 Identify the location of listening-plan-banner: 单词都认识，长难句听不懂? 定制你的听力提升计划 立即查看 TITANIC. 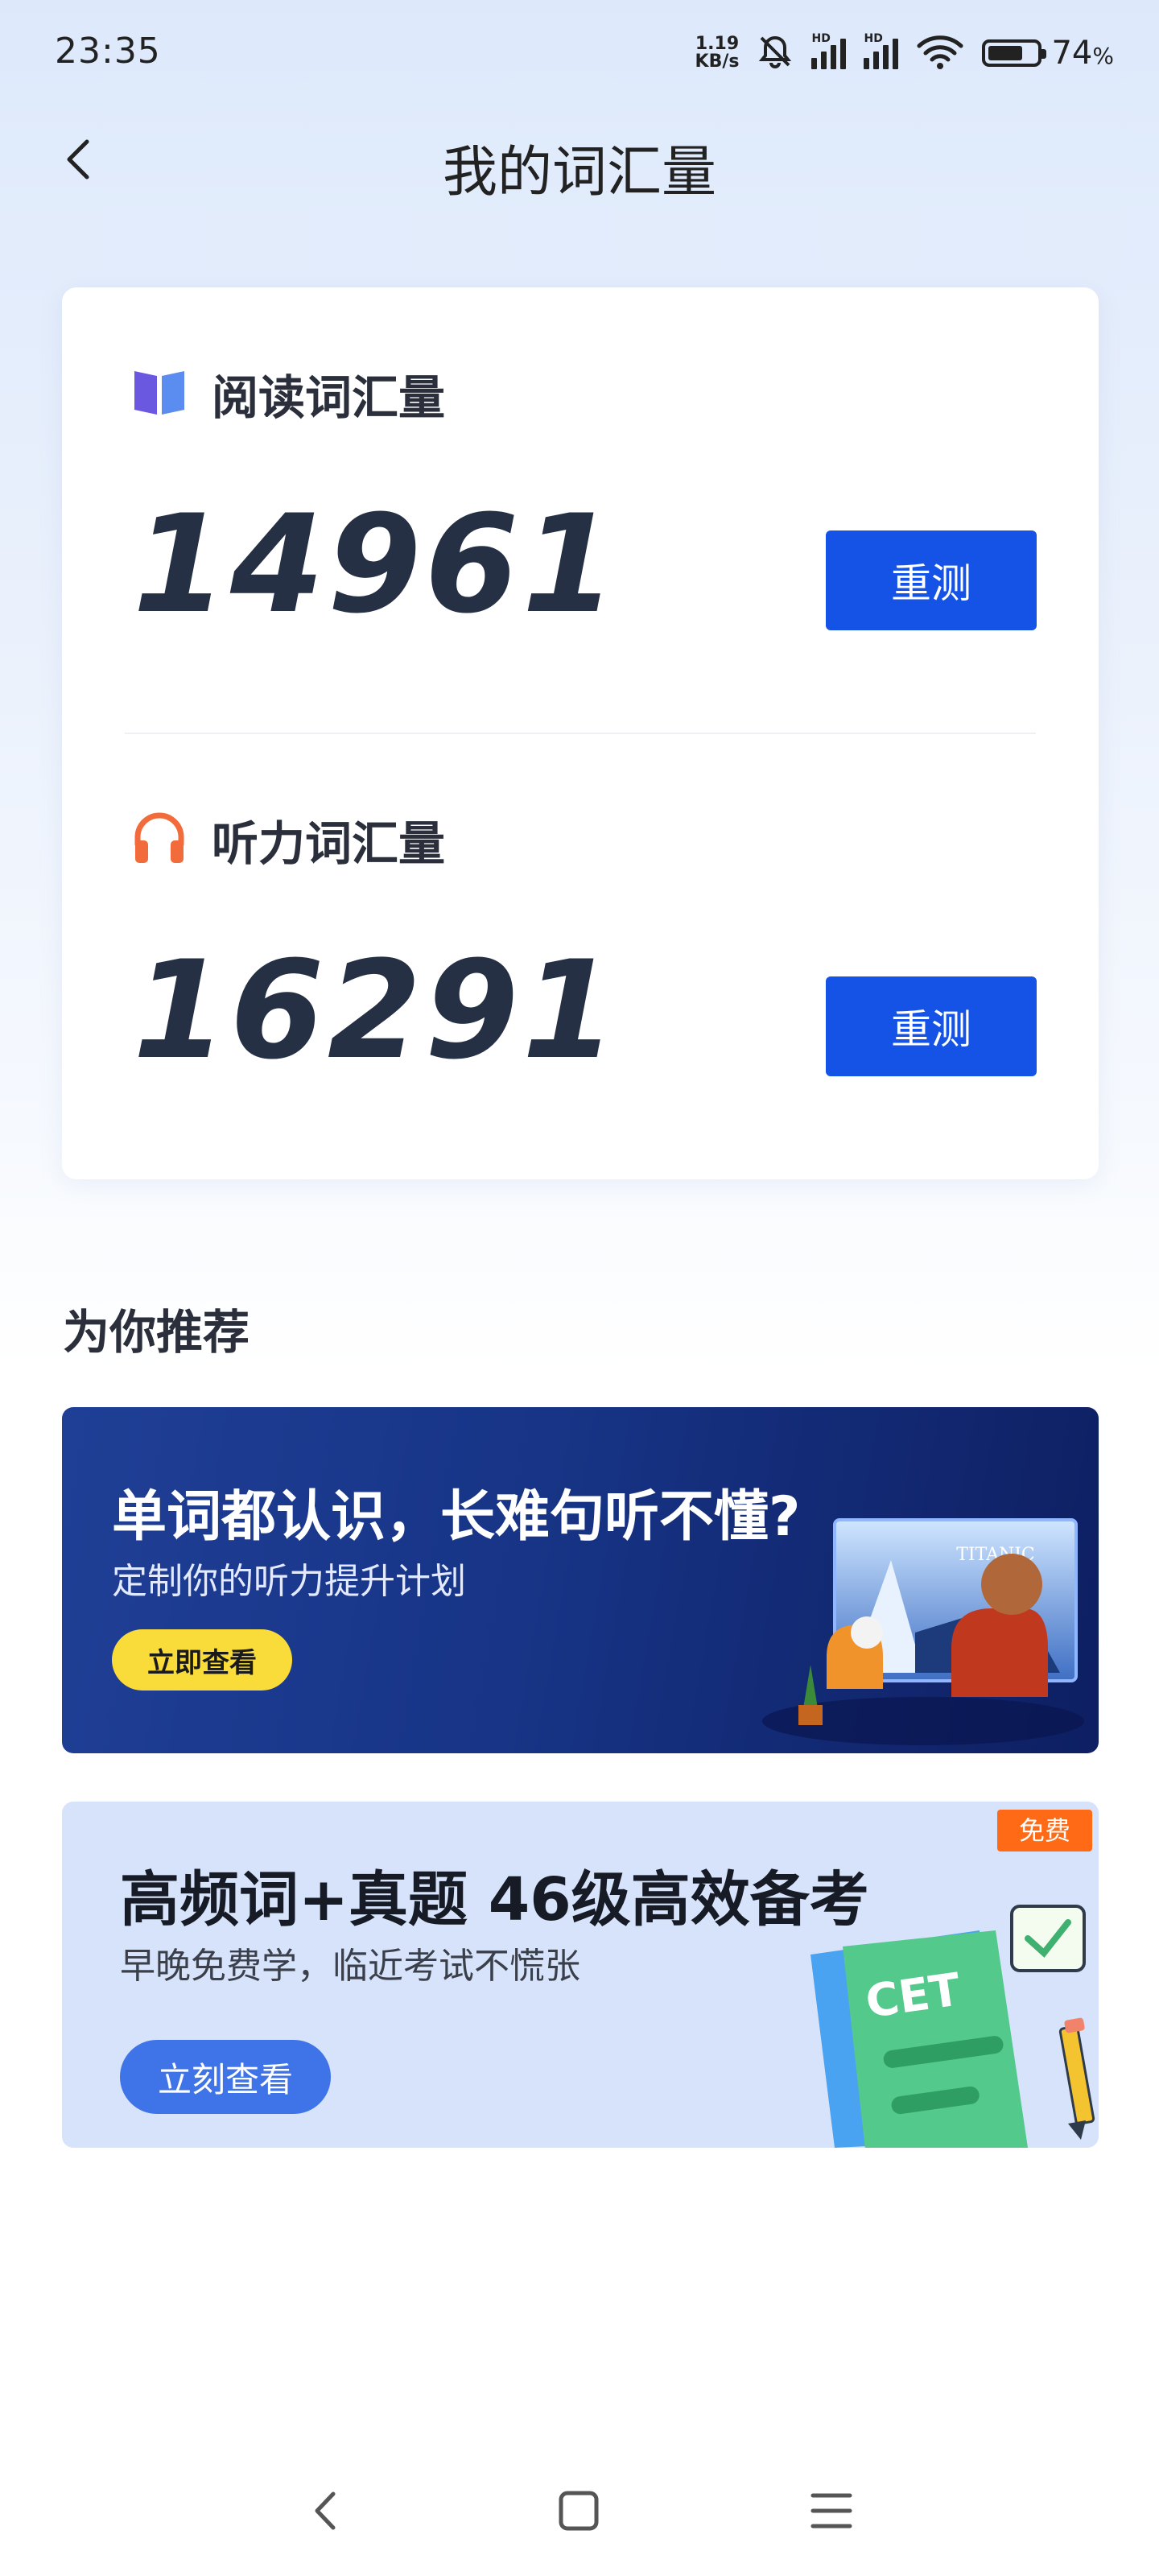
(580, 1580).